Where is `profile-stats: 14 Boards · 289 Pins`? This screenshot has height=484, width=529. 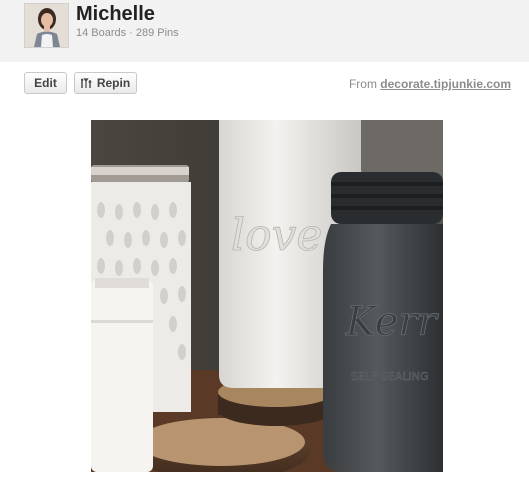 profile-stats: 14 Boards · 289 Pins is located at coordinates (127, 33).